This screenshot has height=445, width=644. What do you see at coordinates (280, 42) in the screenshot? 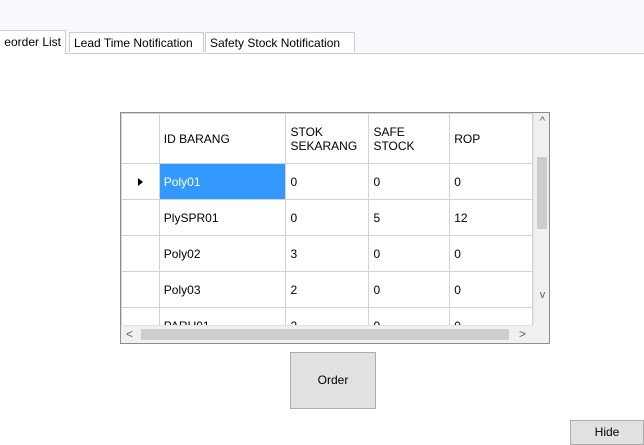
I see `tab-safety-stock-notification: Safety Stock Notification` at bounding box center [280, 42].